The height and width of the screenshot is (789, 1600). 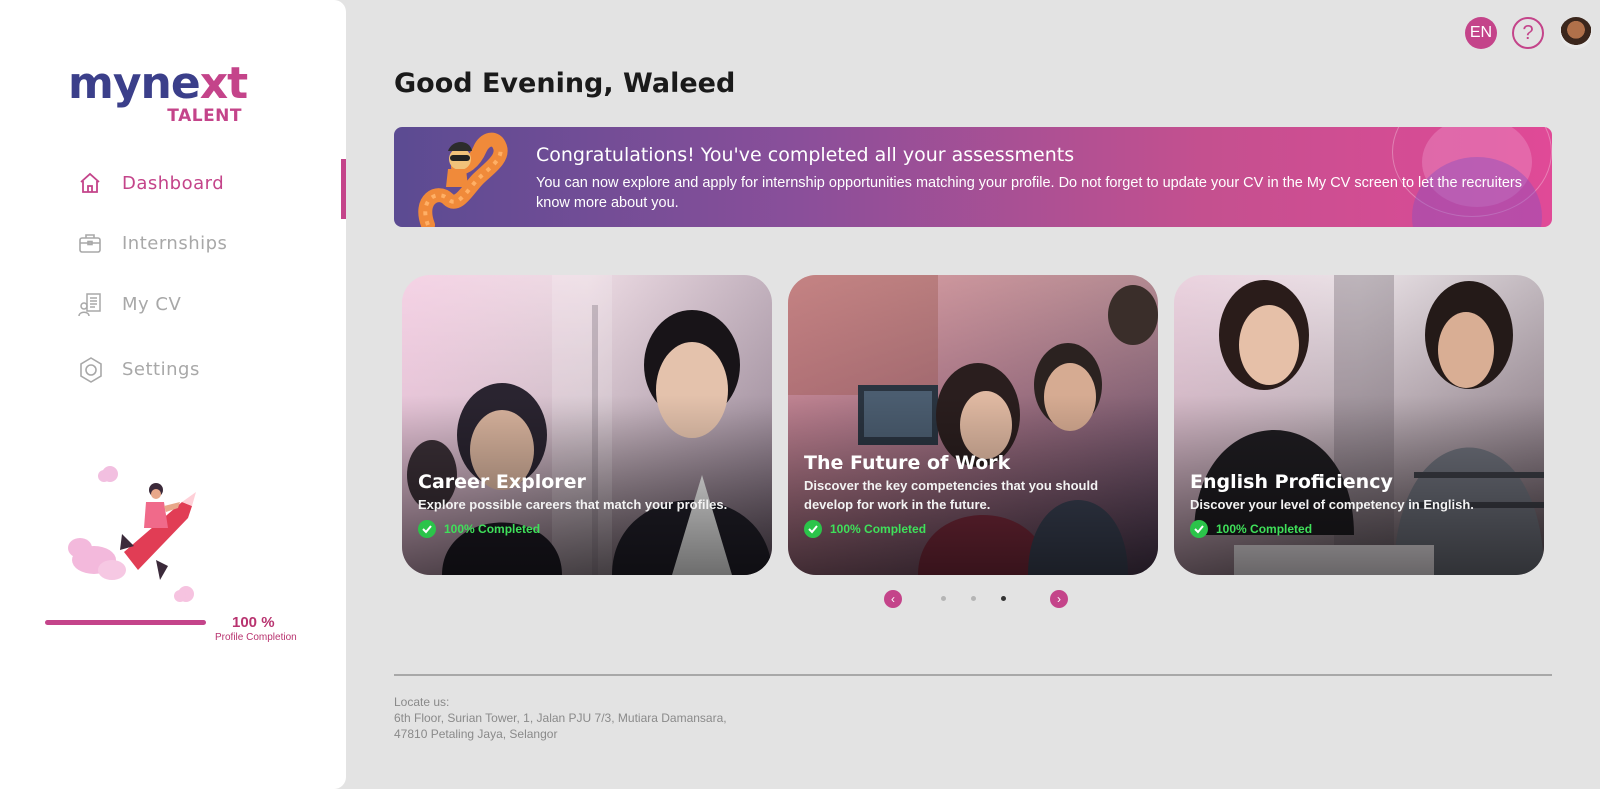 I want to click on footer-heading: Locate us:, so click(x=422, y=702).